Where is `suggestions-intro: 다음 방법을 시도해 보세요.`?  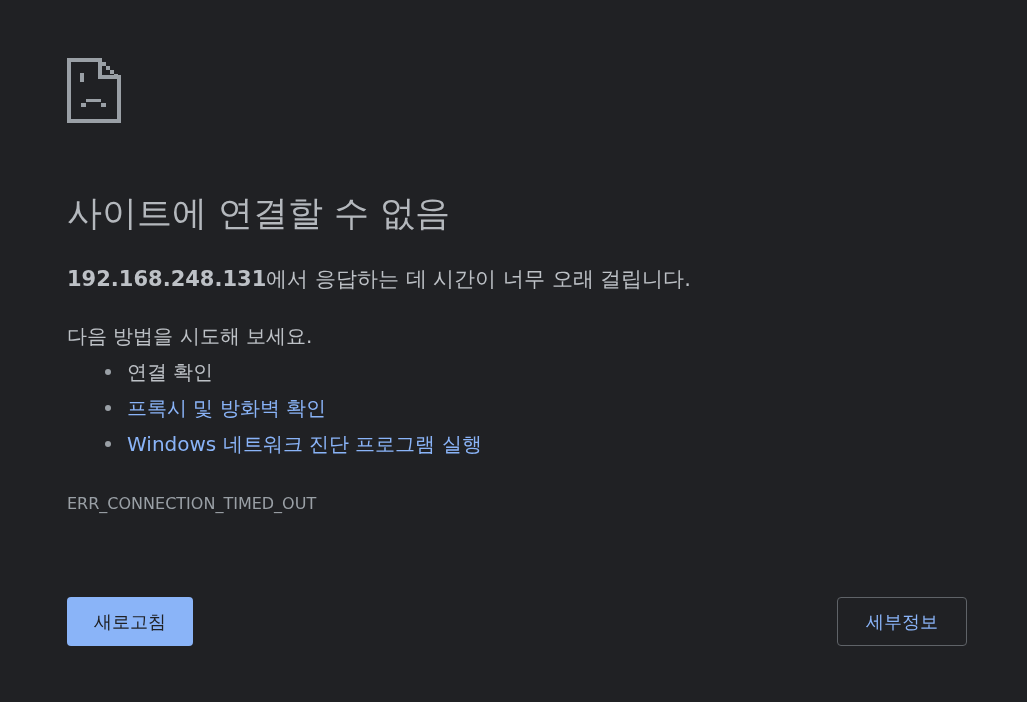
suggestions-intro: 다음 방법을 시도해 보세요. is located at coordinates (190, 336).